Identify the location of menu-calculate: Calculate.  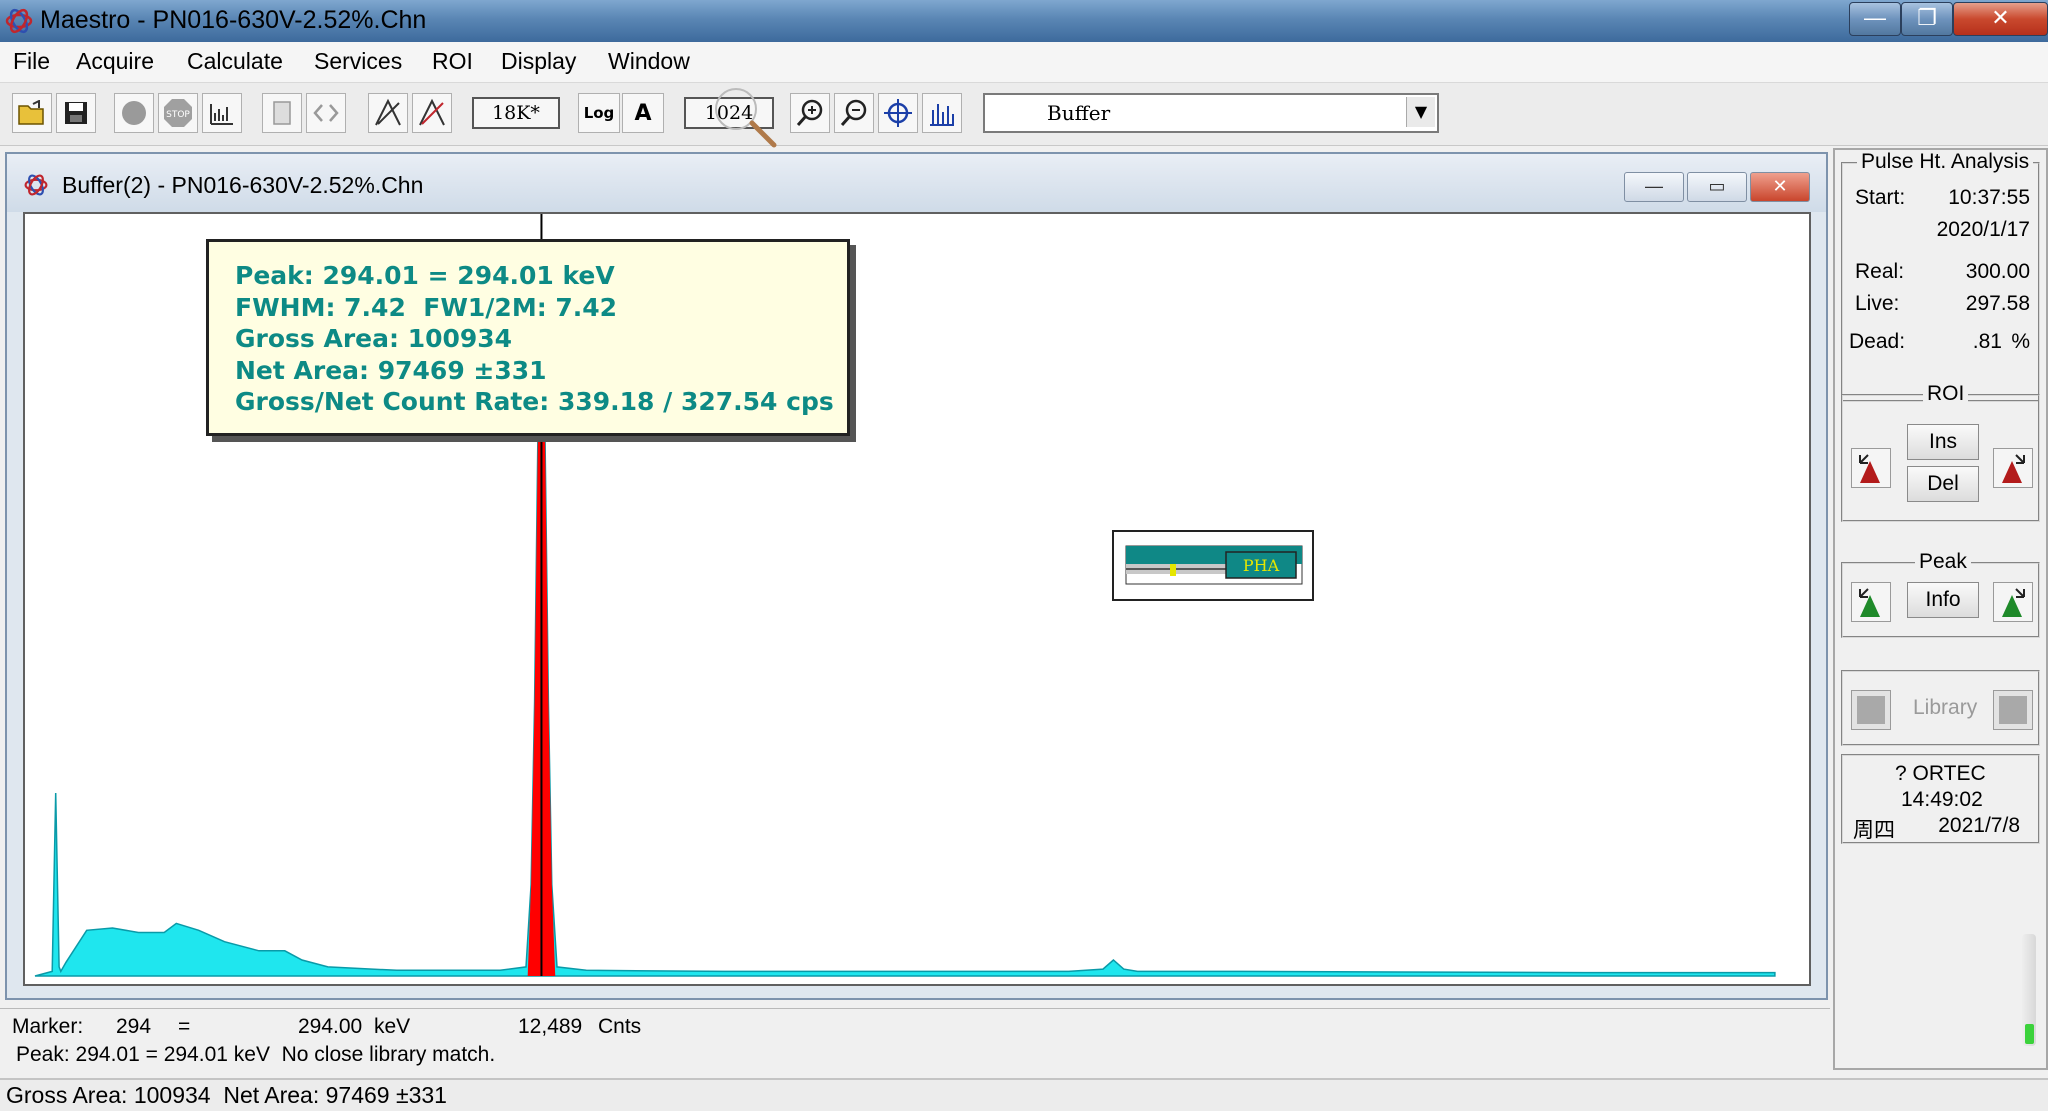
(235, 61).